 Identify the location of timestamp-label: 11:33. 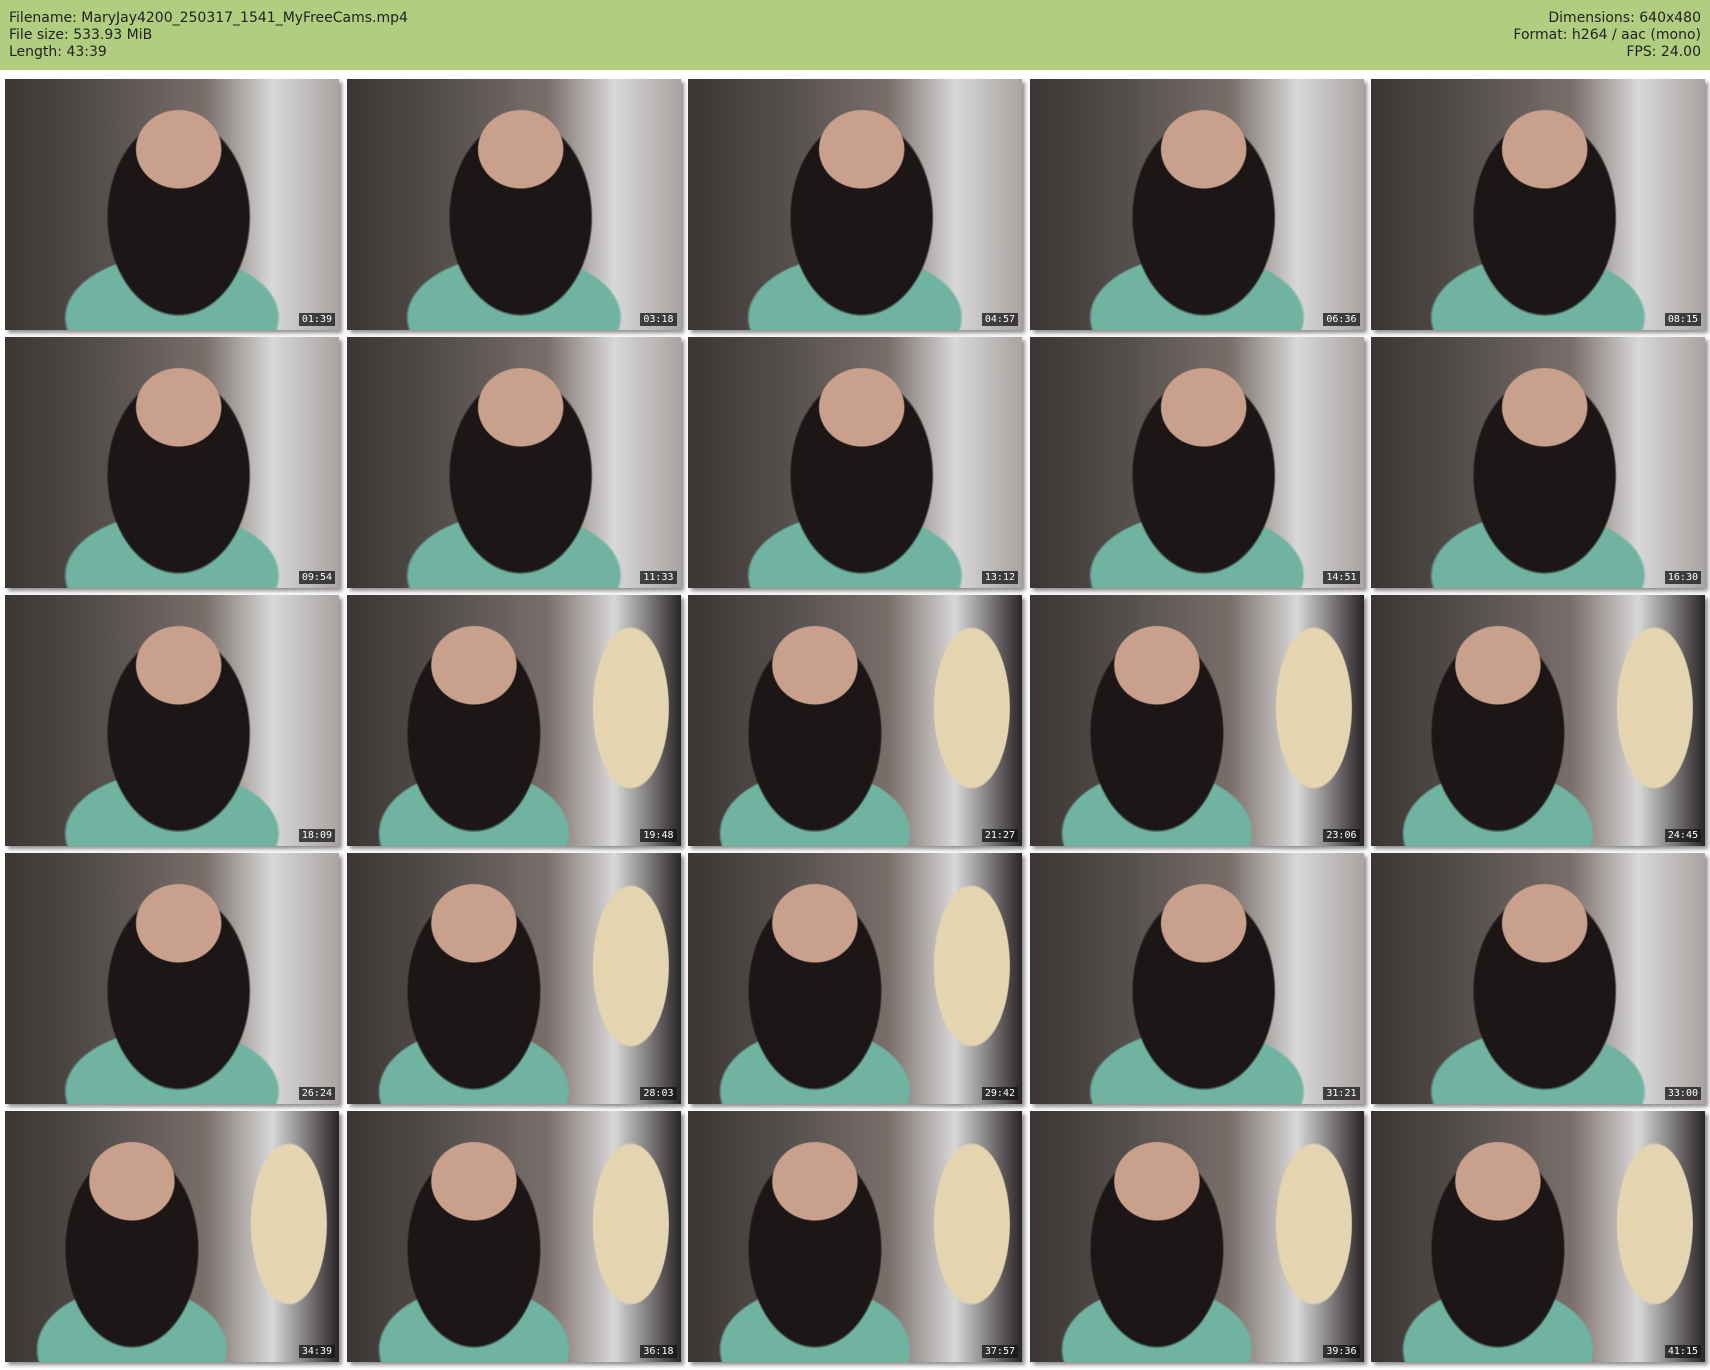
(658, 577).